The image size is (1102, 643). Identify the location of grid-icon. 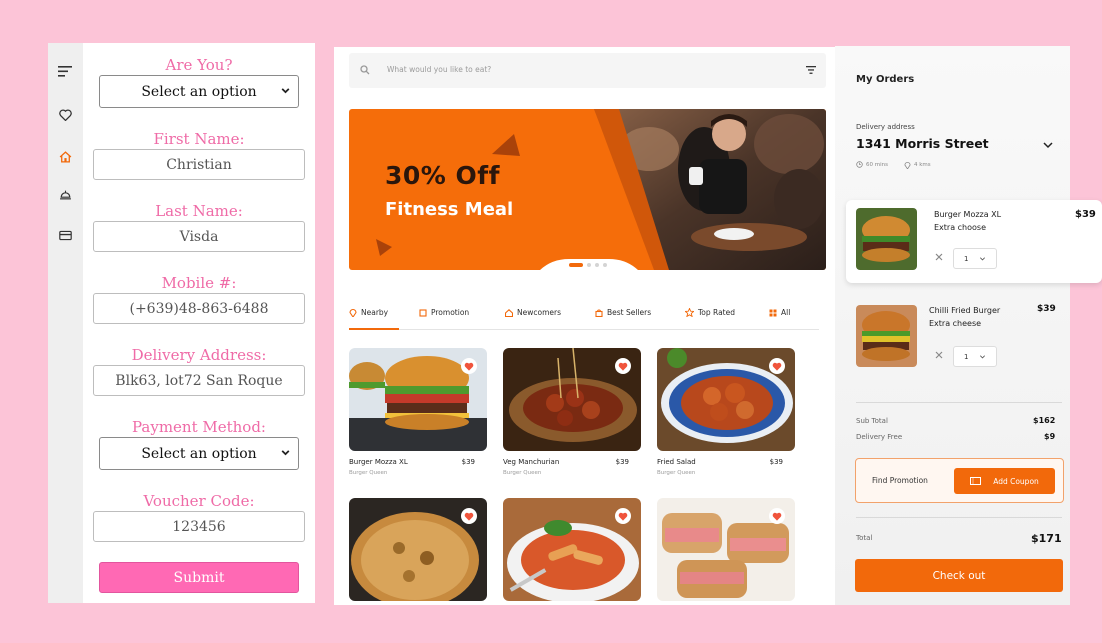
(773, 312).